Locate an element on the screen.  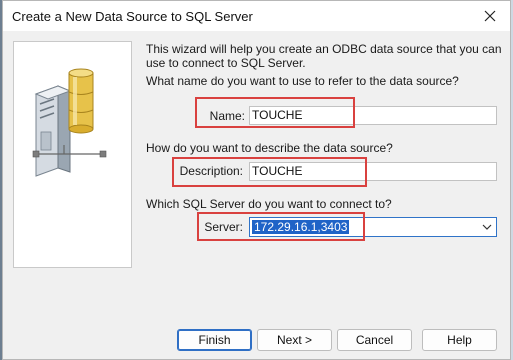
name-label: Name: is located at coordinates (227, 116).